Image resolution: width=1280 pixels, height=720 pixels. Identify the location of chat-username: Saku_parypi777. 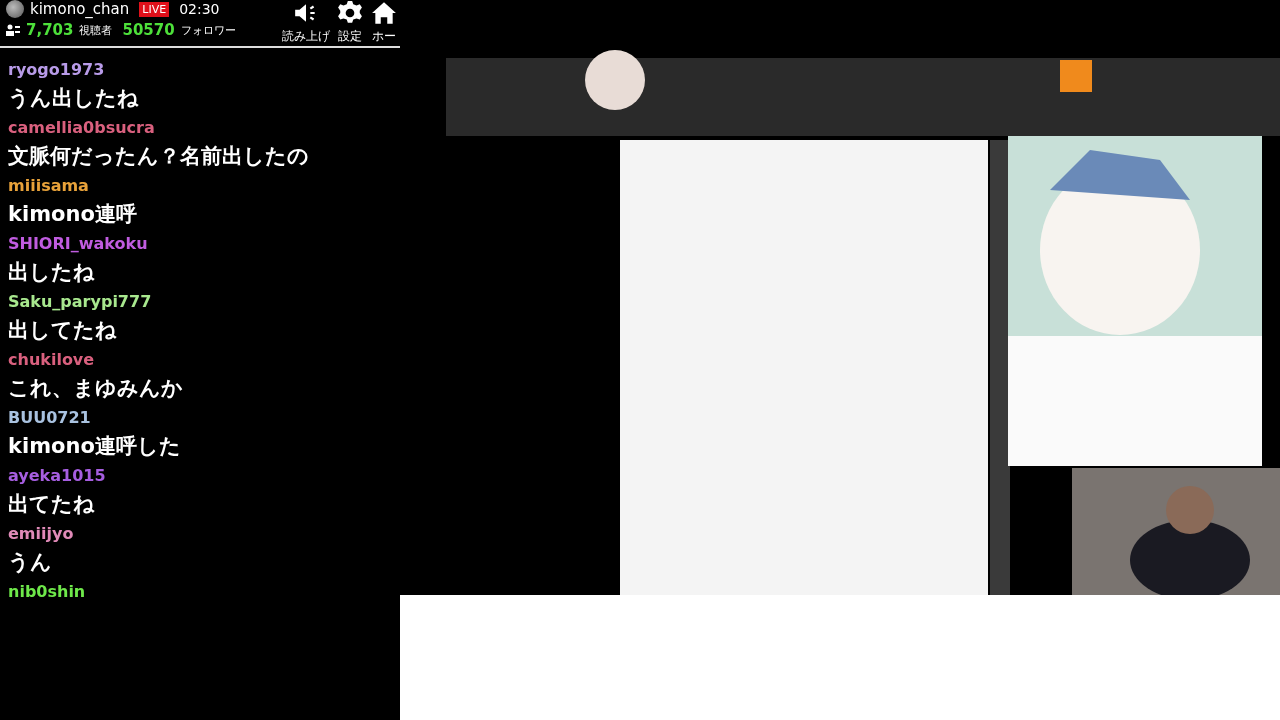
(80, 302).